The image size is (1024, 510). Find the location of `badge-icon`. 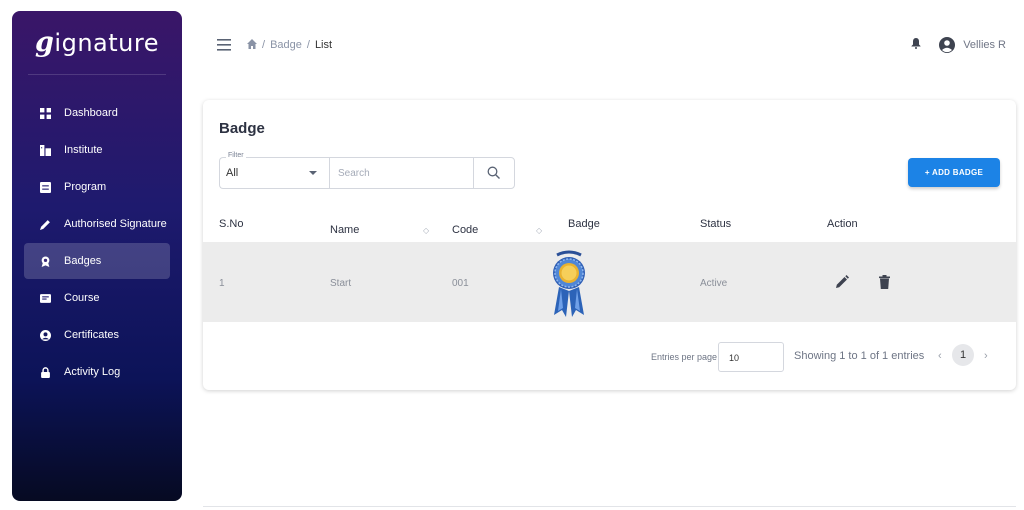

badge-icon is located at coordinates (45, 261).